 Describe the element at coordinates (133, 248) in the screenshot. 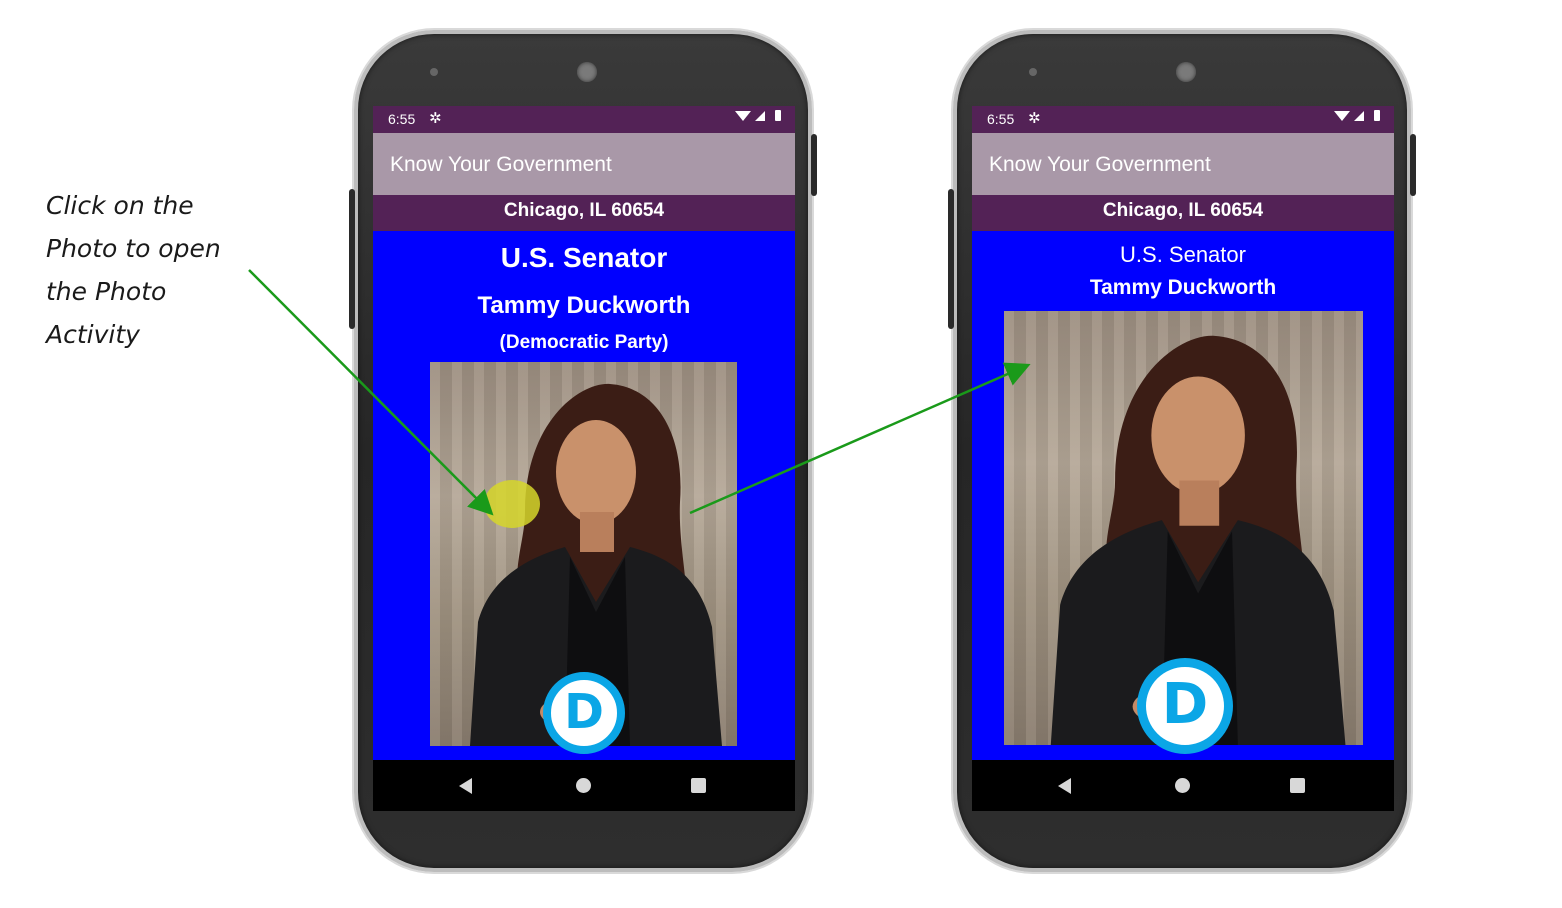

I see `annotation-line-2: Photo to open` at that location.